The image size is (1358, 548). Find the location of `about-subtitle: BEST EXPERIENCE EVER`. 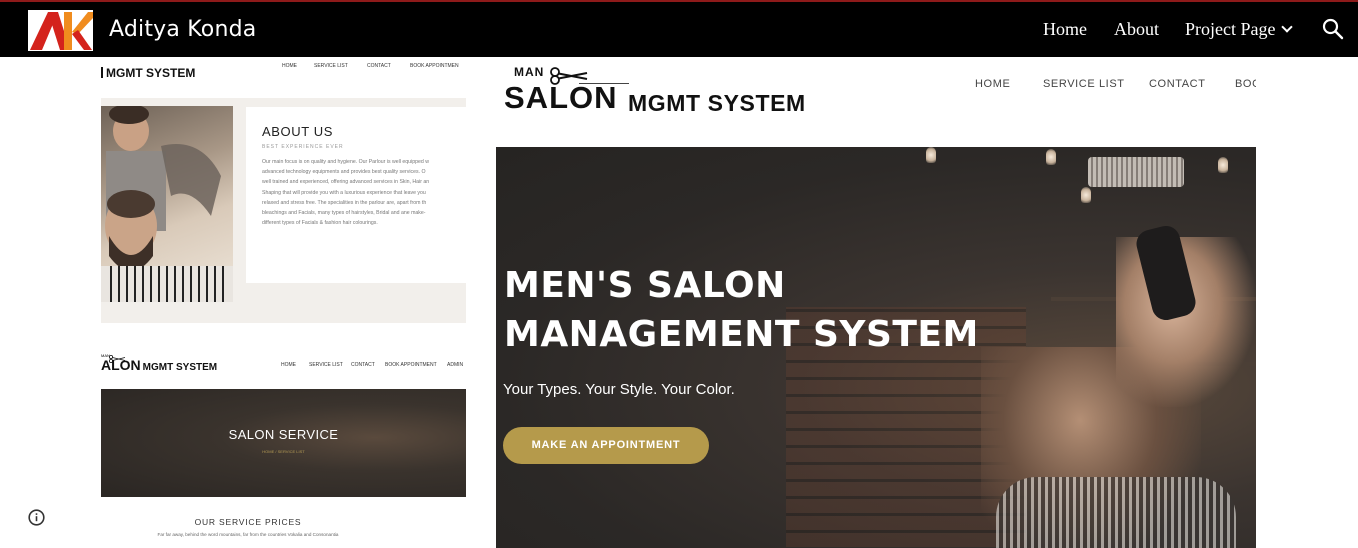

about-subtitle: BEST EXPERIENCE EVER is located at coordinates (303, 147).